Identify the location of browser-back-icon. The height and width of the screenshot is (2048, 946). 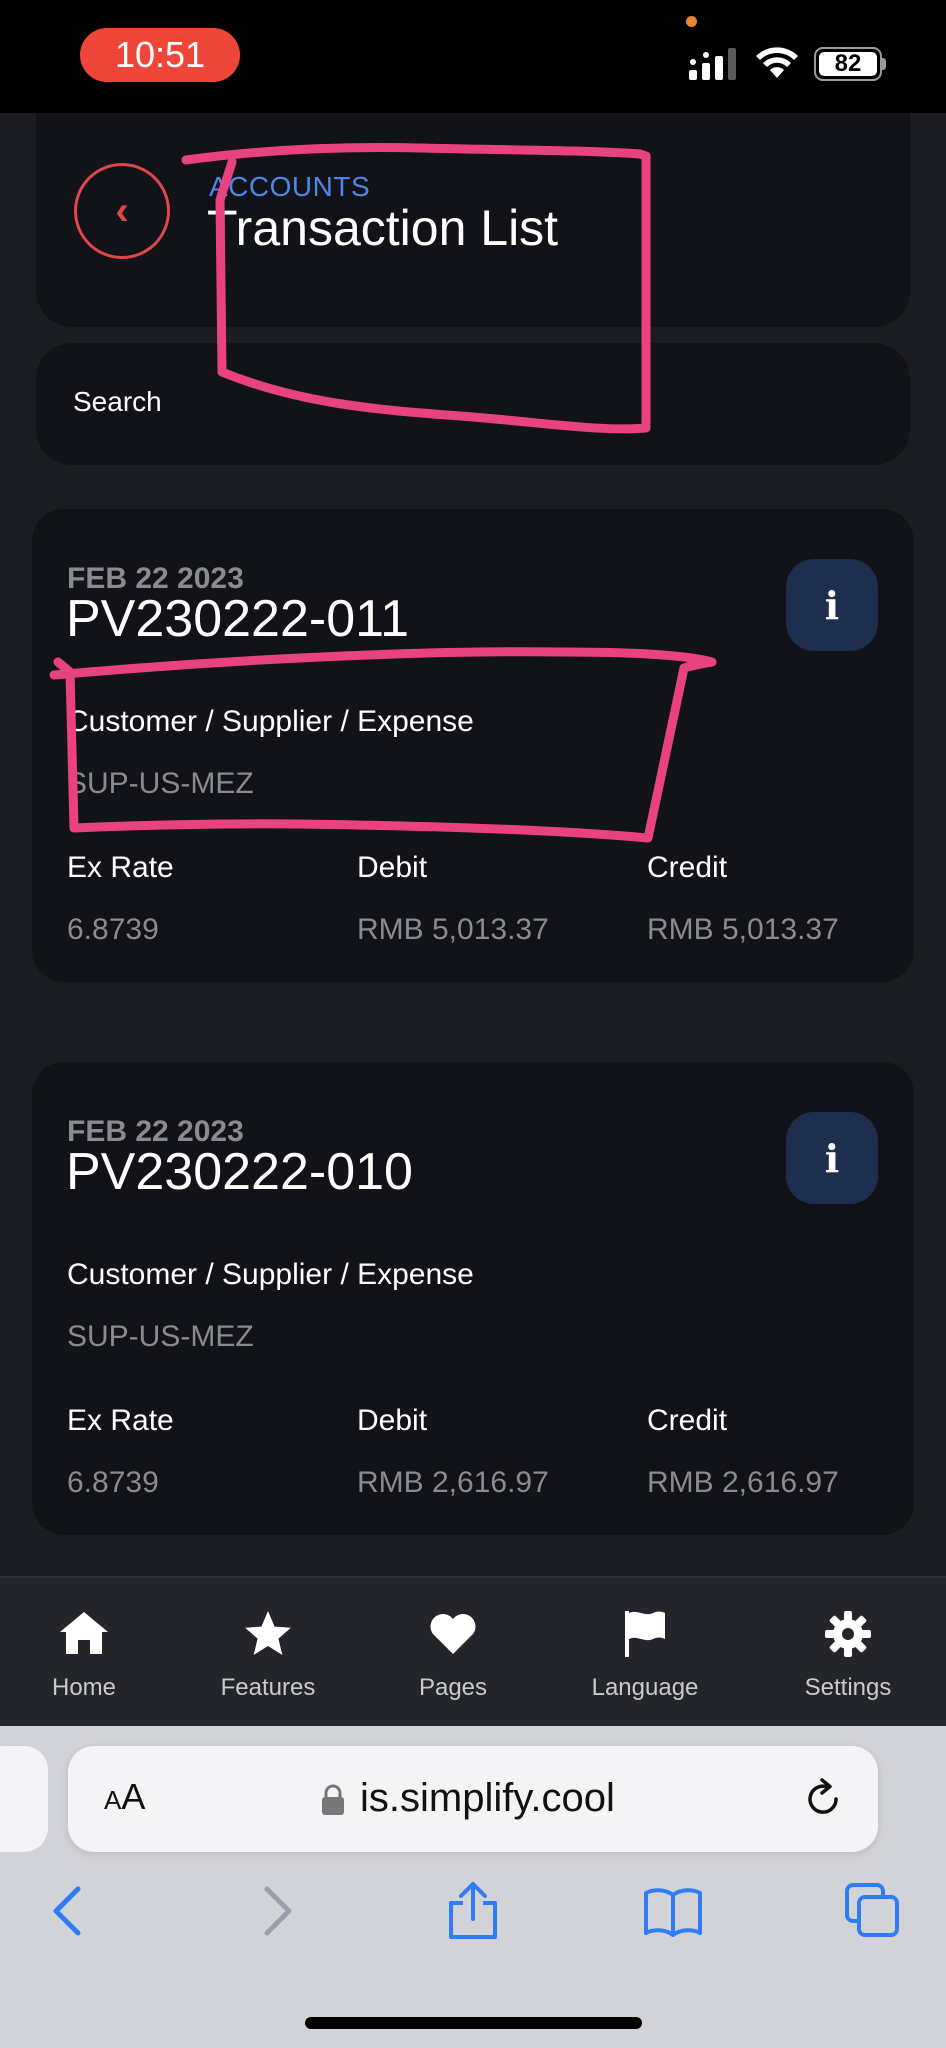
(70, 1911).